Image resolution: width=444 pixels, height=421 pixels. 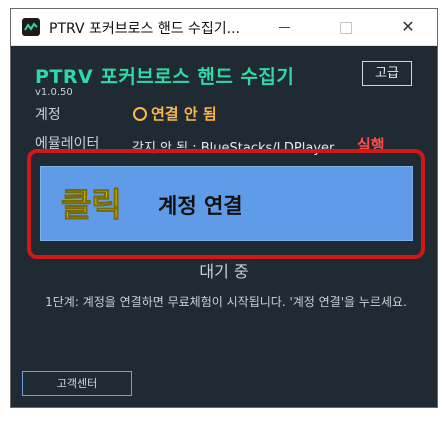 I want to click on advanced-button: 고급, so click(x=387, y=73).